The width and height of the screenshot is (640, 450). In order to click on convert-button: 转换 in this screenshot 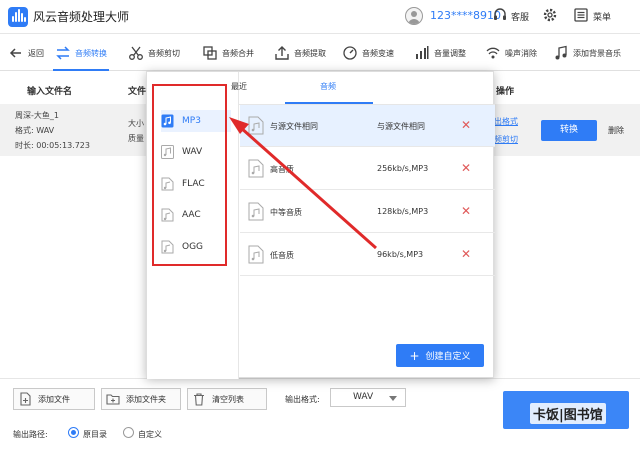, I will do `click(569, 130)`.